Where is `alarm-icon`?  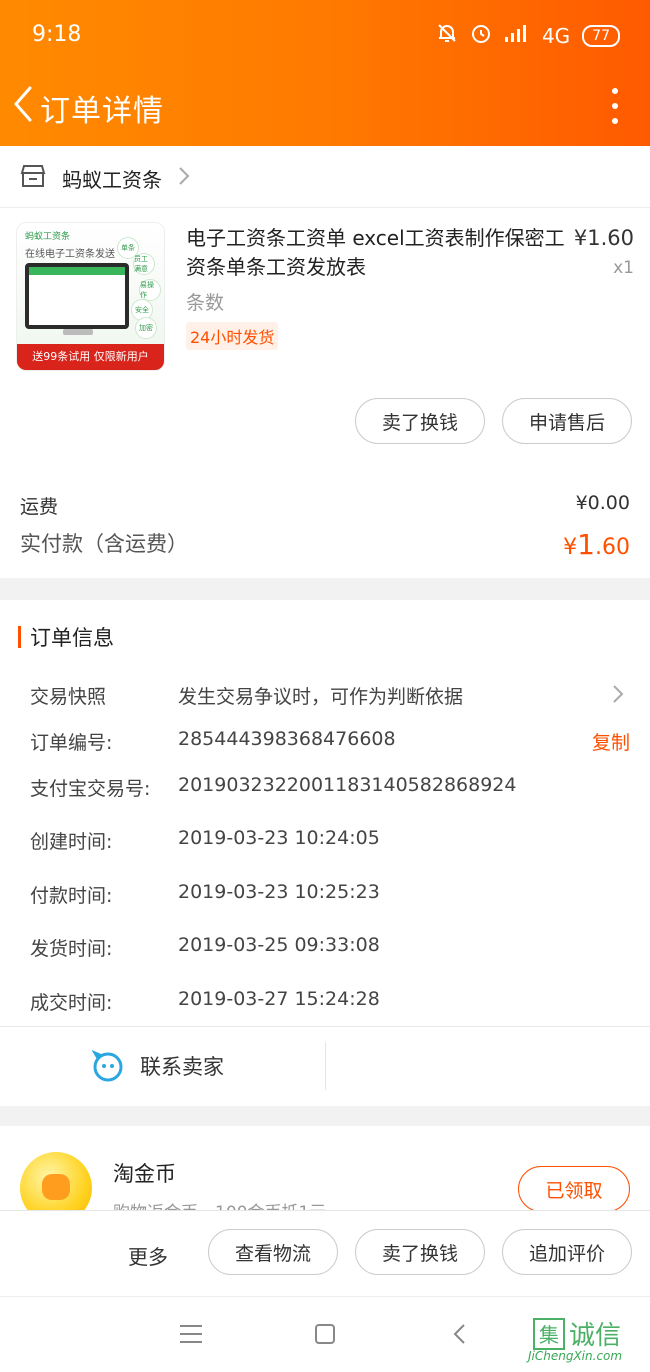
alarm-icon is located at coordinates (481, 35).